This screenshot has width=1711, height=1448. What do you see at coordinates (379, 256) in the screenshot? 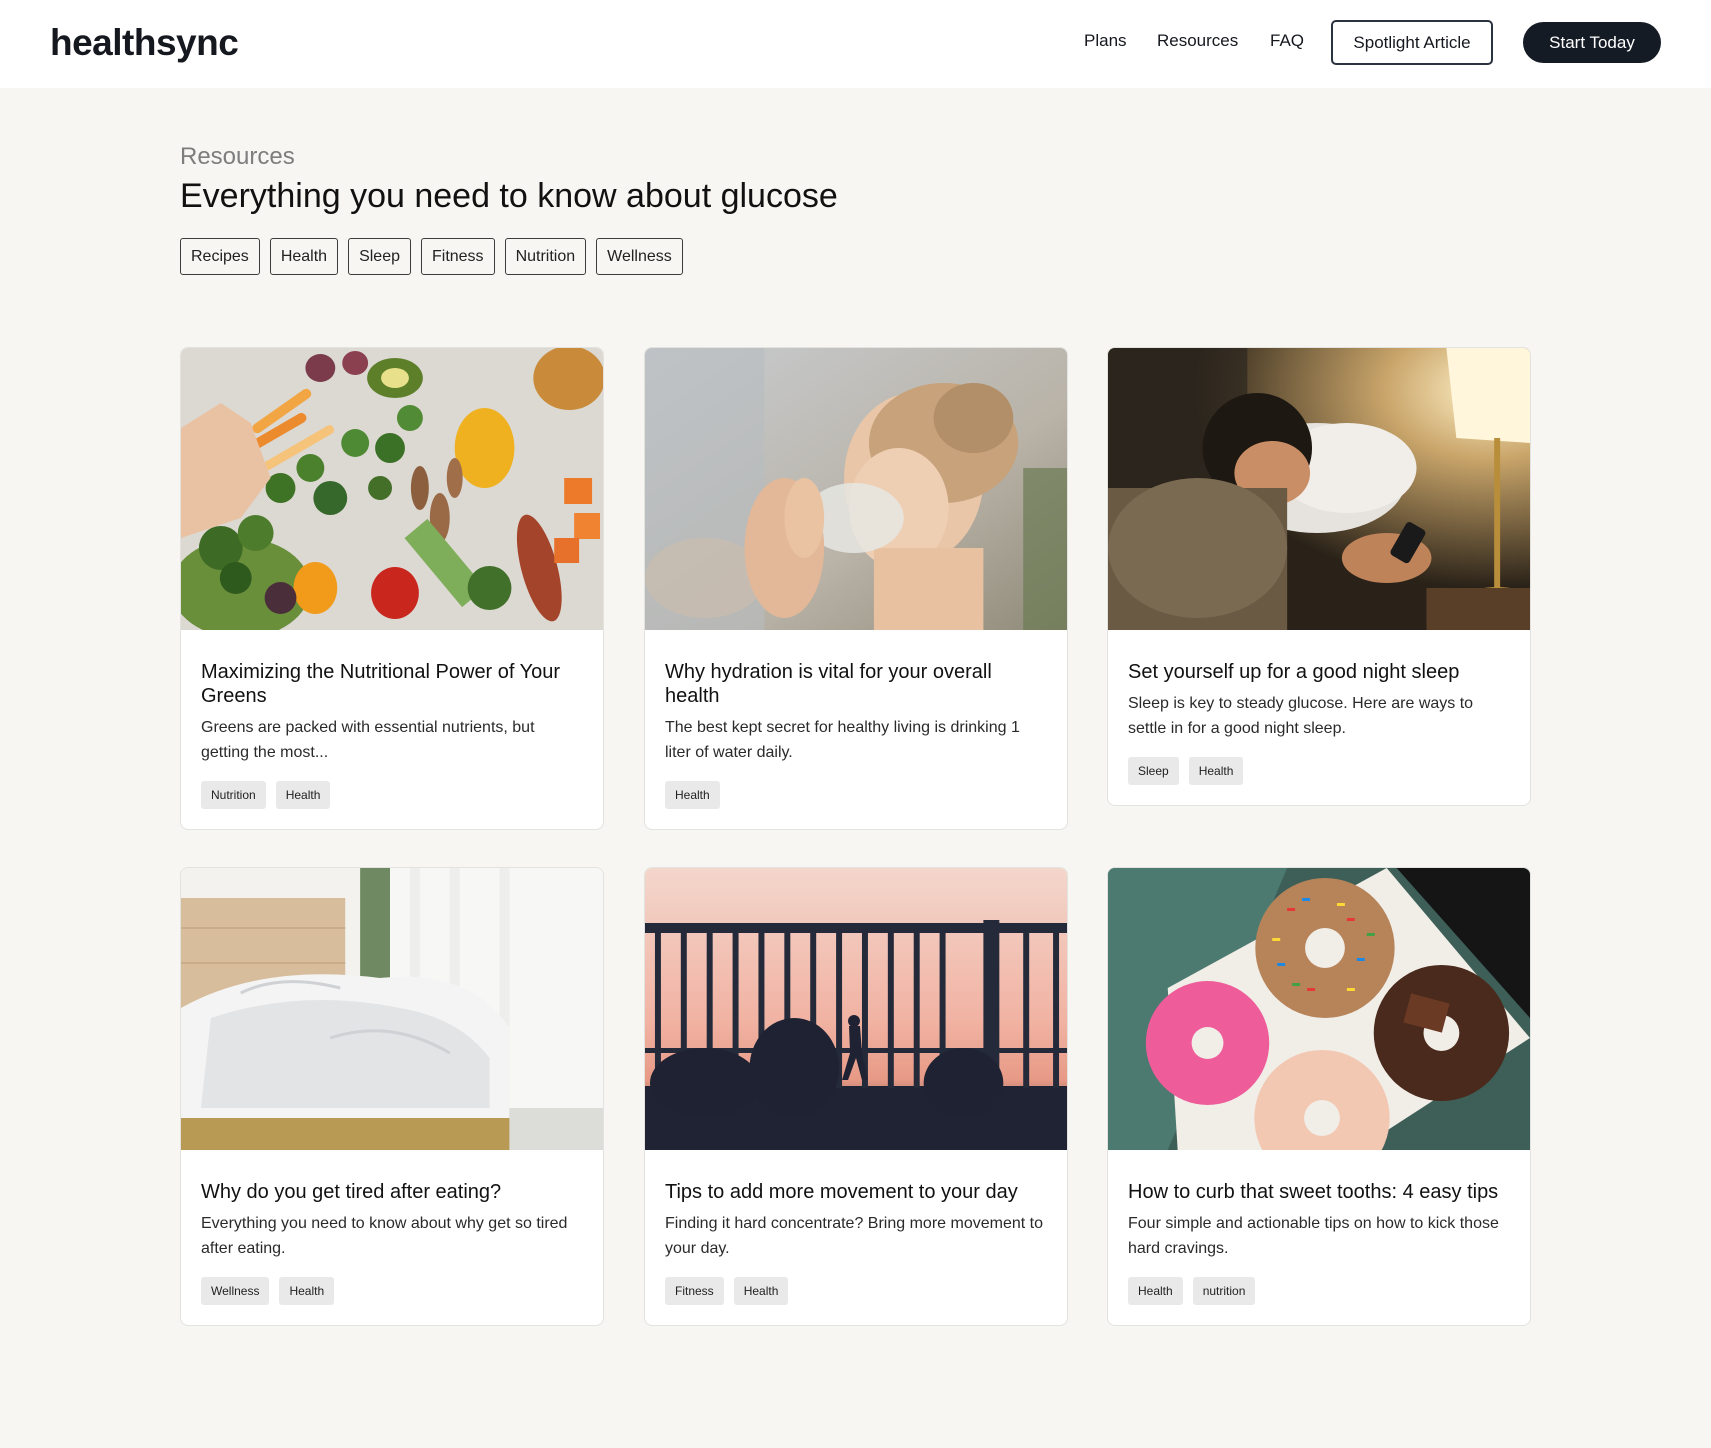
I see `filter-sleep: Sleep` at bounding box center [379, 256].